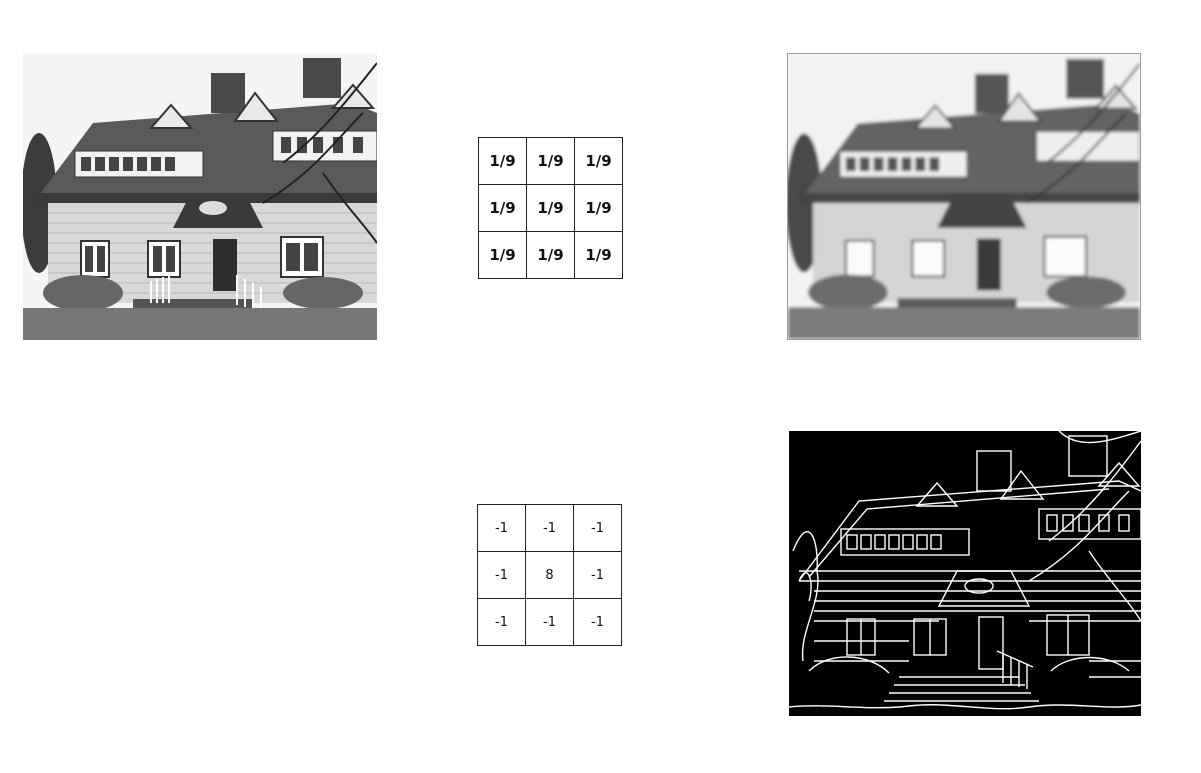  I want to click on averaging-kernel-grid: 1/9 1/9 1/9 1/9 1/9 1/9 1/9 1/9 1/9, so click(550, 208).